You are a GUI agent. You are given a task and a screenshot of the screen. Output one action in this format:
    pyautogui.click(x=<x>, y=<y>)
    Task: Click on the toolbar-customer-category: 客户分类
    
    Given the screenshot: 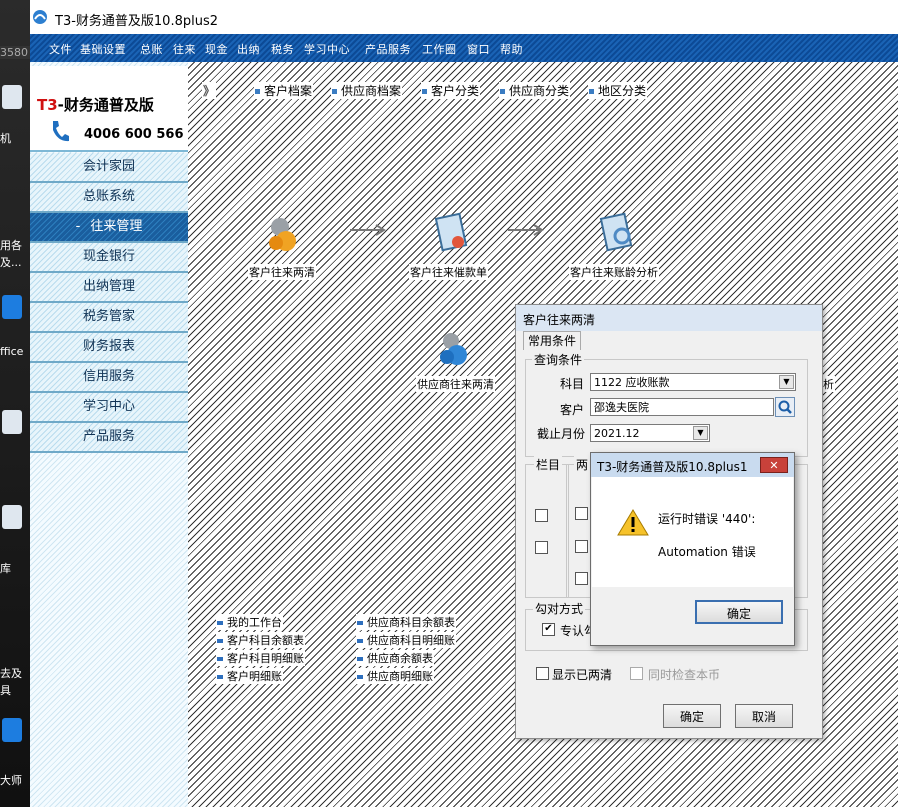 What is the action you would take?
    pyautogui.click(x=451, y=90)
    